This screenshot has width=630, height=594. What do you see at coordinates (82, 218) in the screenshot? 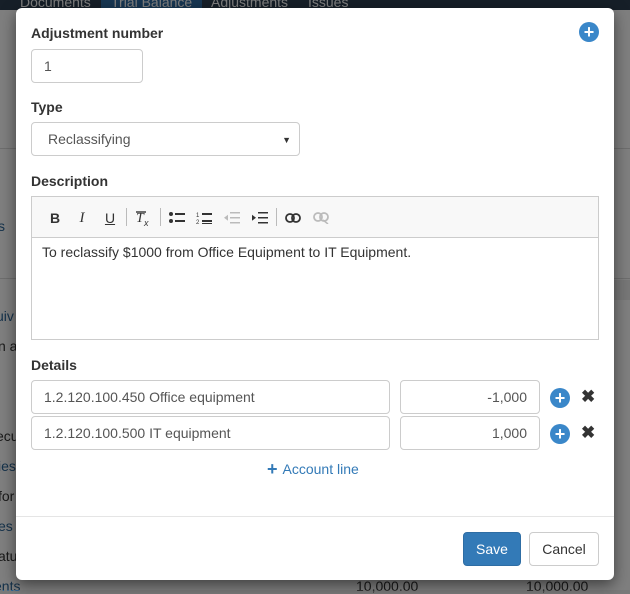
I see `italic-icon: I` at bounding box center [82, 218].